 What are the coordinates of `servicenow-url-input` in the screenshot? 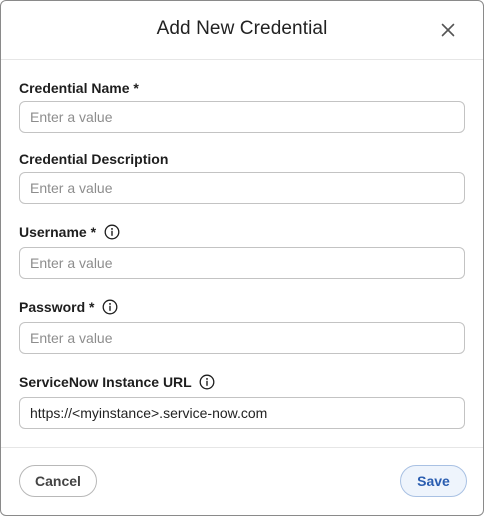 It's located at (242, 413).